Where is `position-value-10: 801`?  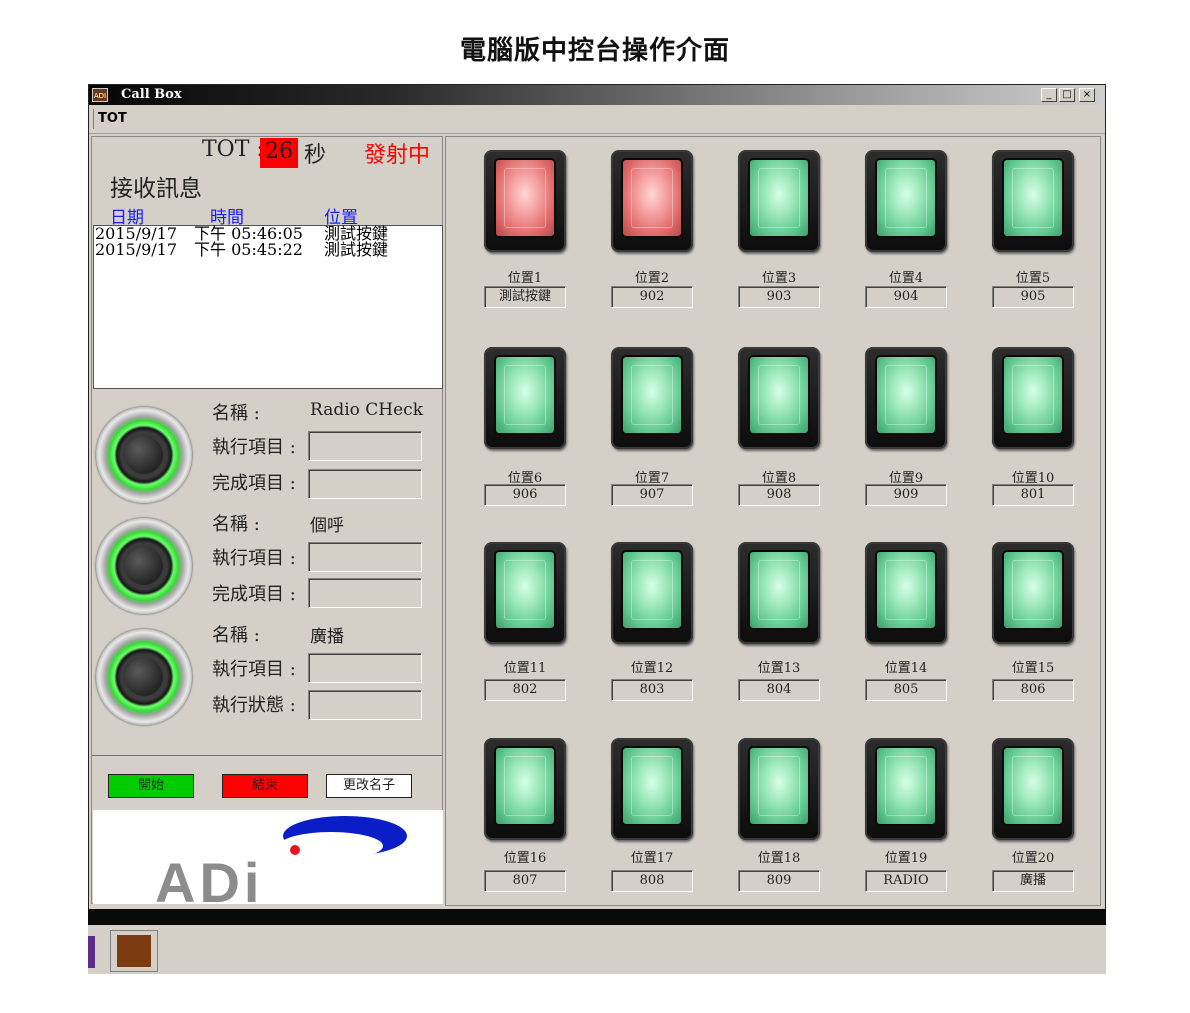 position-value-10: 801 is located at coordinates (1033, 495).